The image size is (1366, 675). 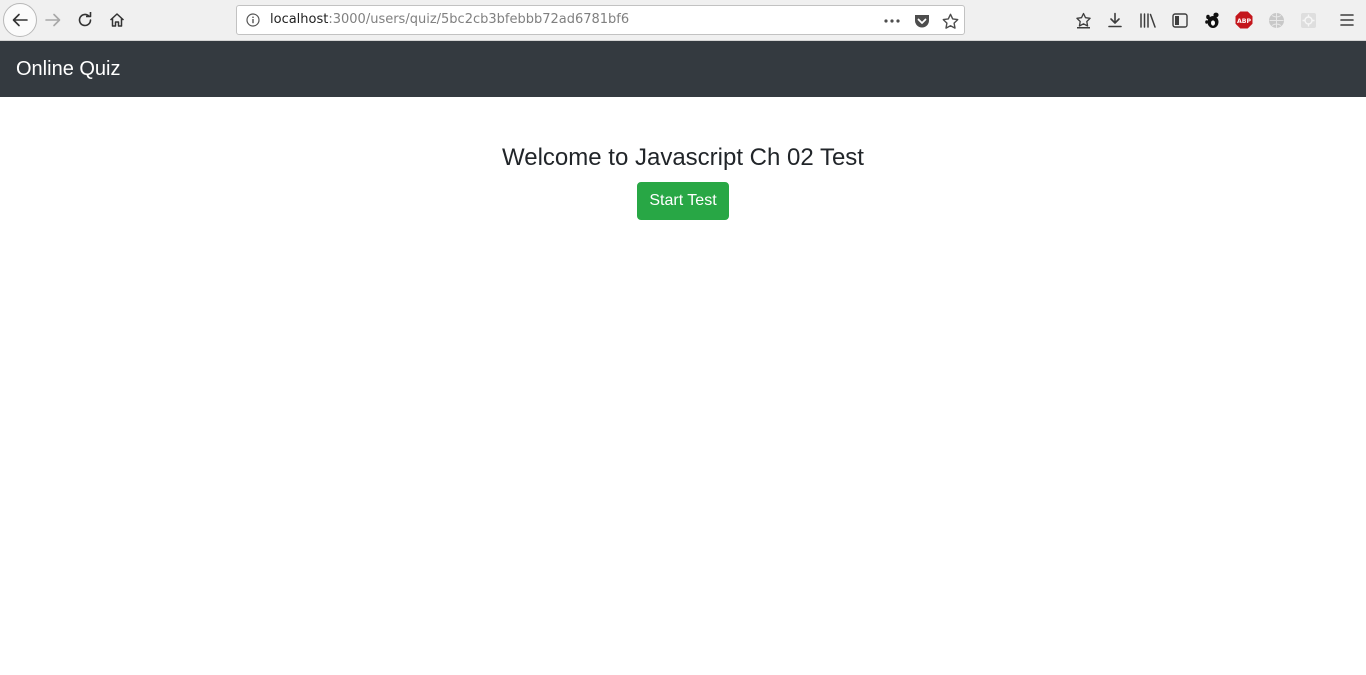 I want to click on more-icon, so click(x=892, y=21).